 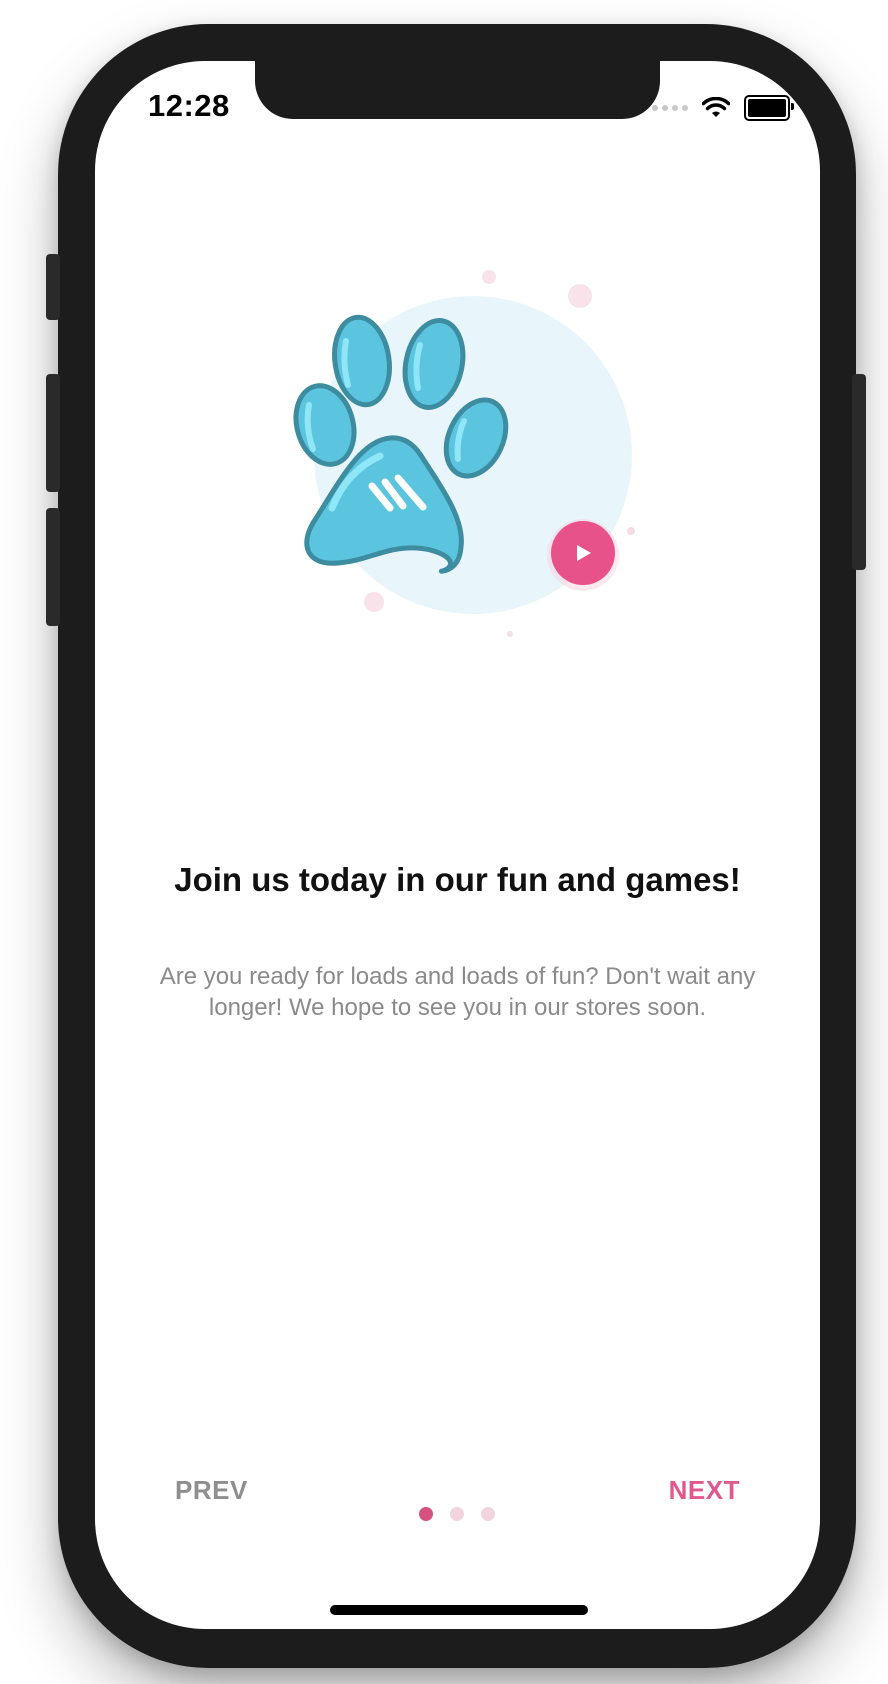 I want to click on onboarding-title: Join us today in our fun and games!, so click(x=457, y=879).